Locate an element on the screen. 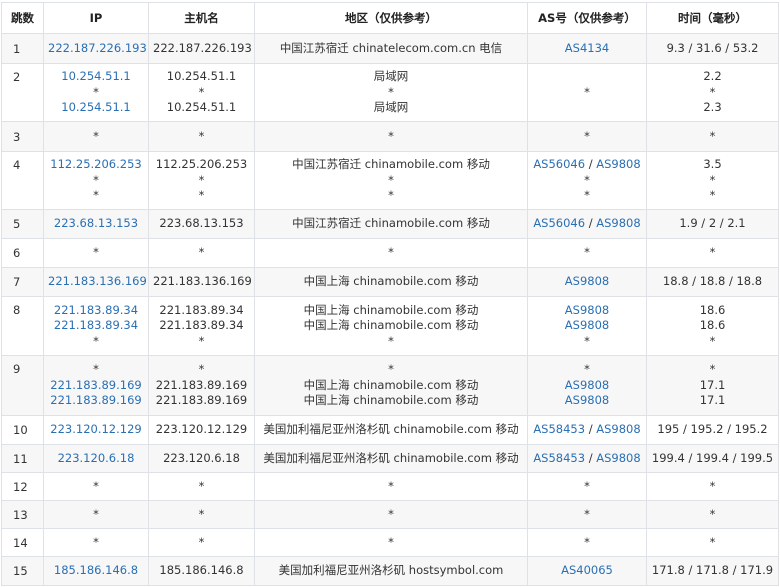 This screenshot has width=780, height=587. host-cell: 222.187.226.193 is located at coordinates (201, 48).